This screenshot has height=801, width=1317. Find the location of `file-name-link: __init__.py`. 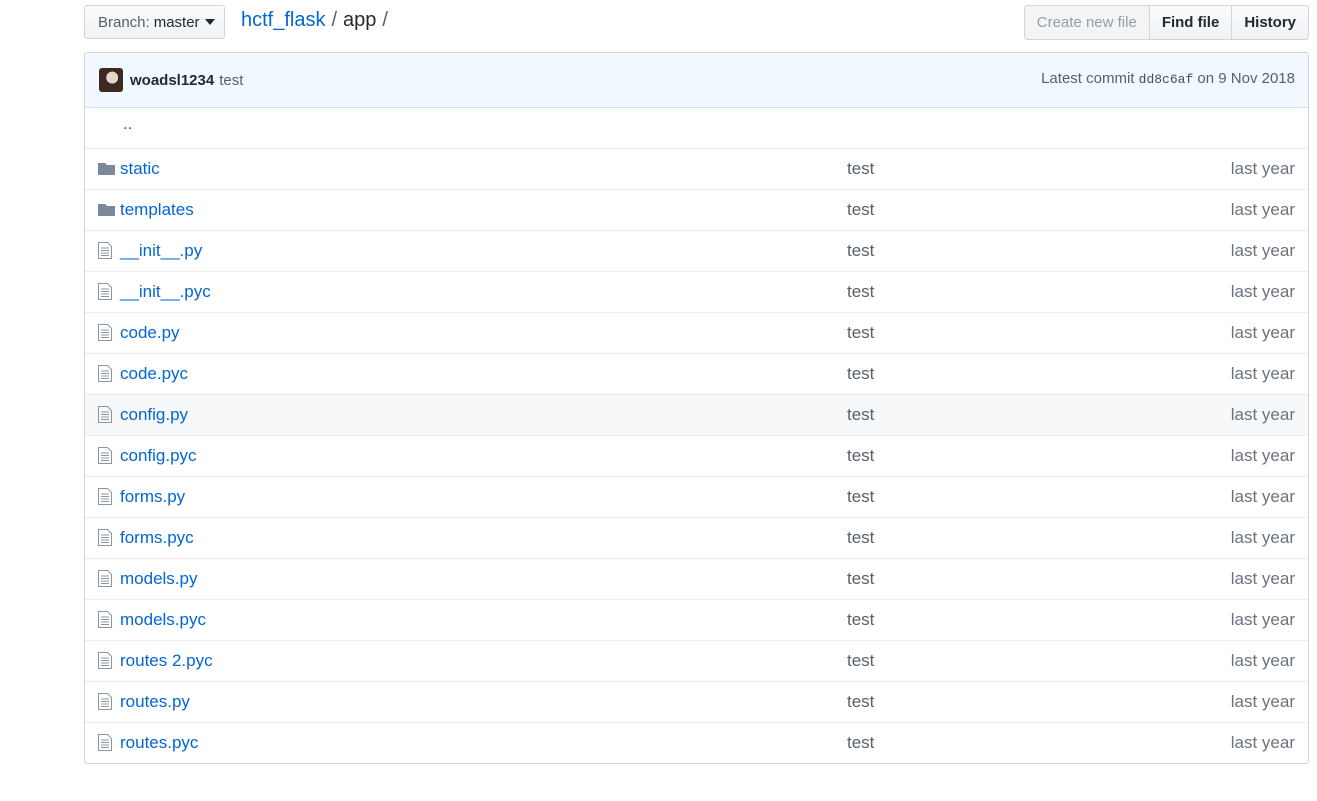

file-name-link: __init__.py is located at coordinates (161, 251).